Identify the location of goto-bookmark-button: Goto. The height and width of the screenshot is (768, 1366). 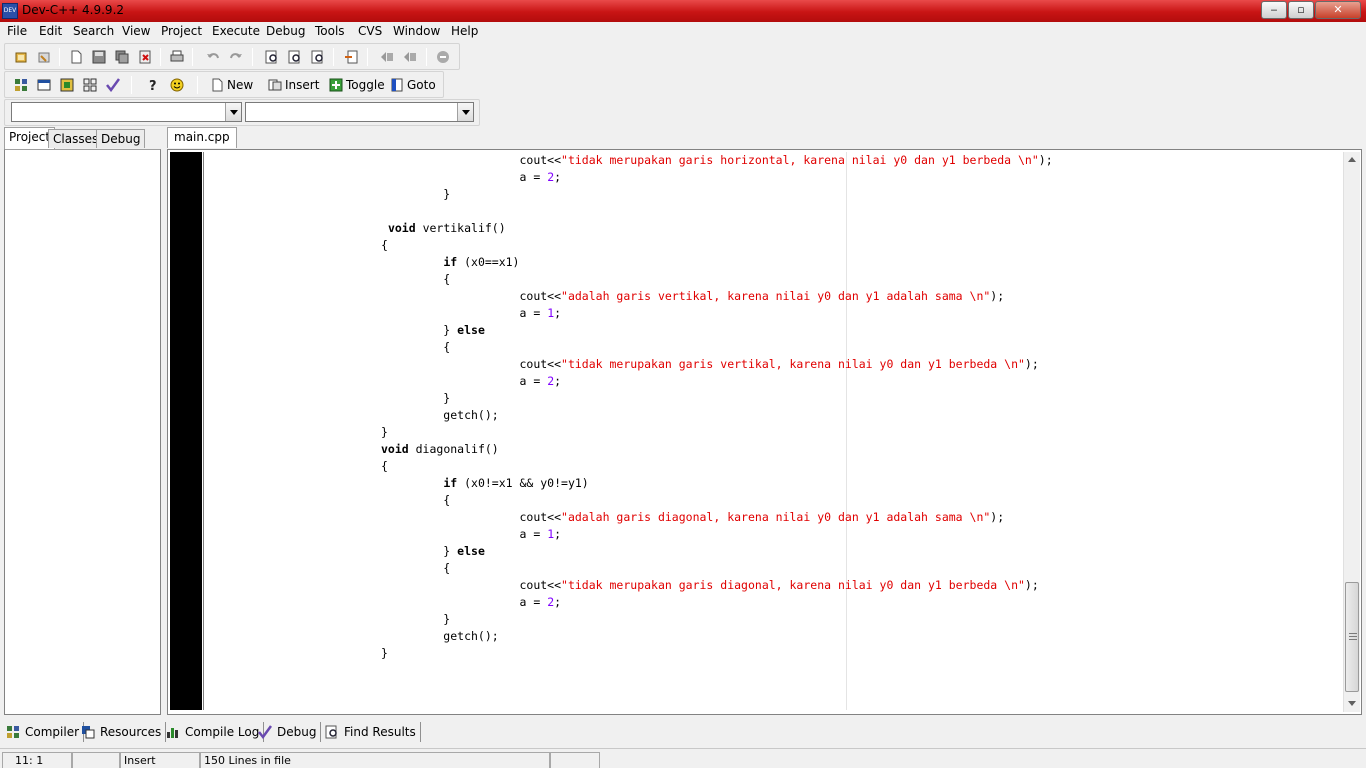
(413, 85).